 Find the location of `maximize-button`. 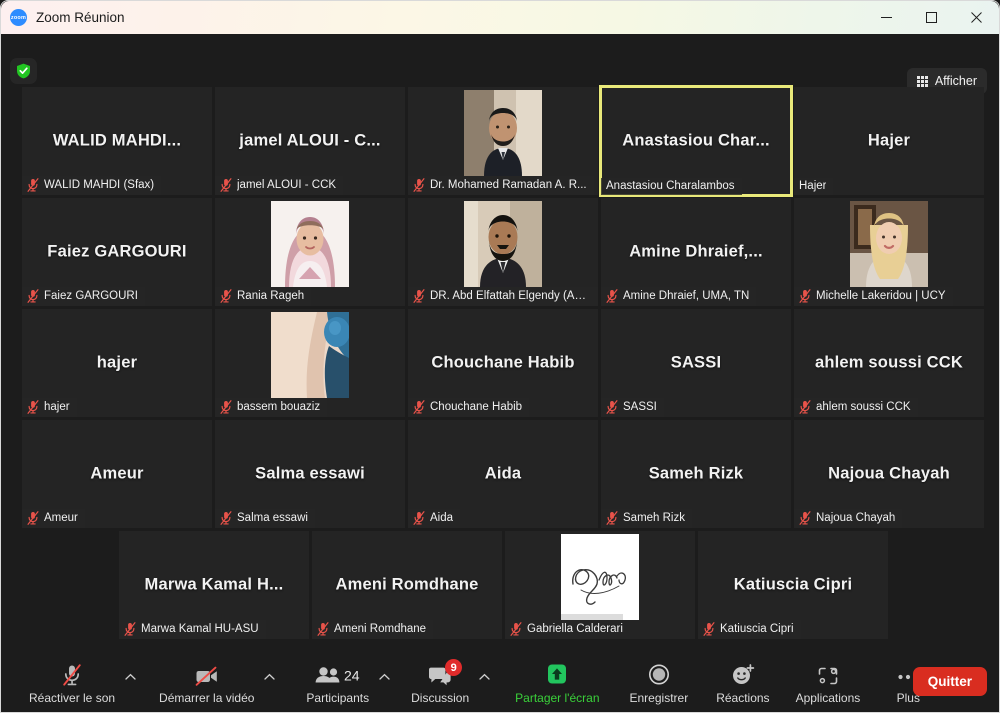

maximize-button is located at coordinates (931, 17).